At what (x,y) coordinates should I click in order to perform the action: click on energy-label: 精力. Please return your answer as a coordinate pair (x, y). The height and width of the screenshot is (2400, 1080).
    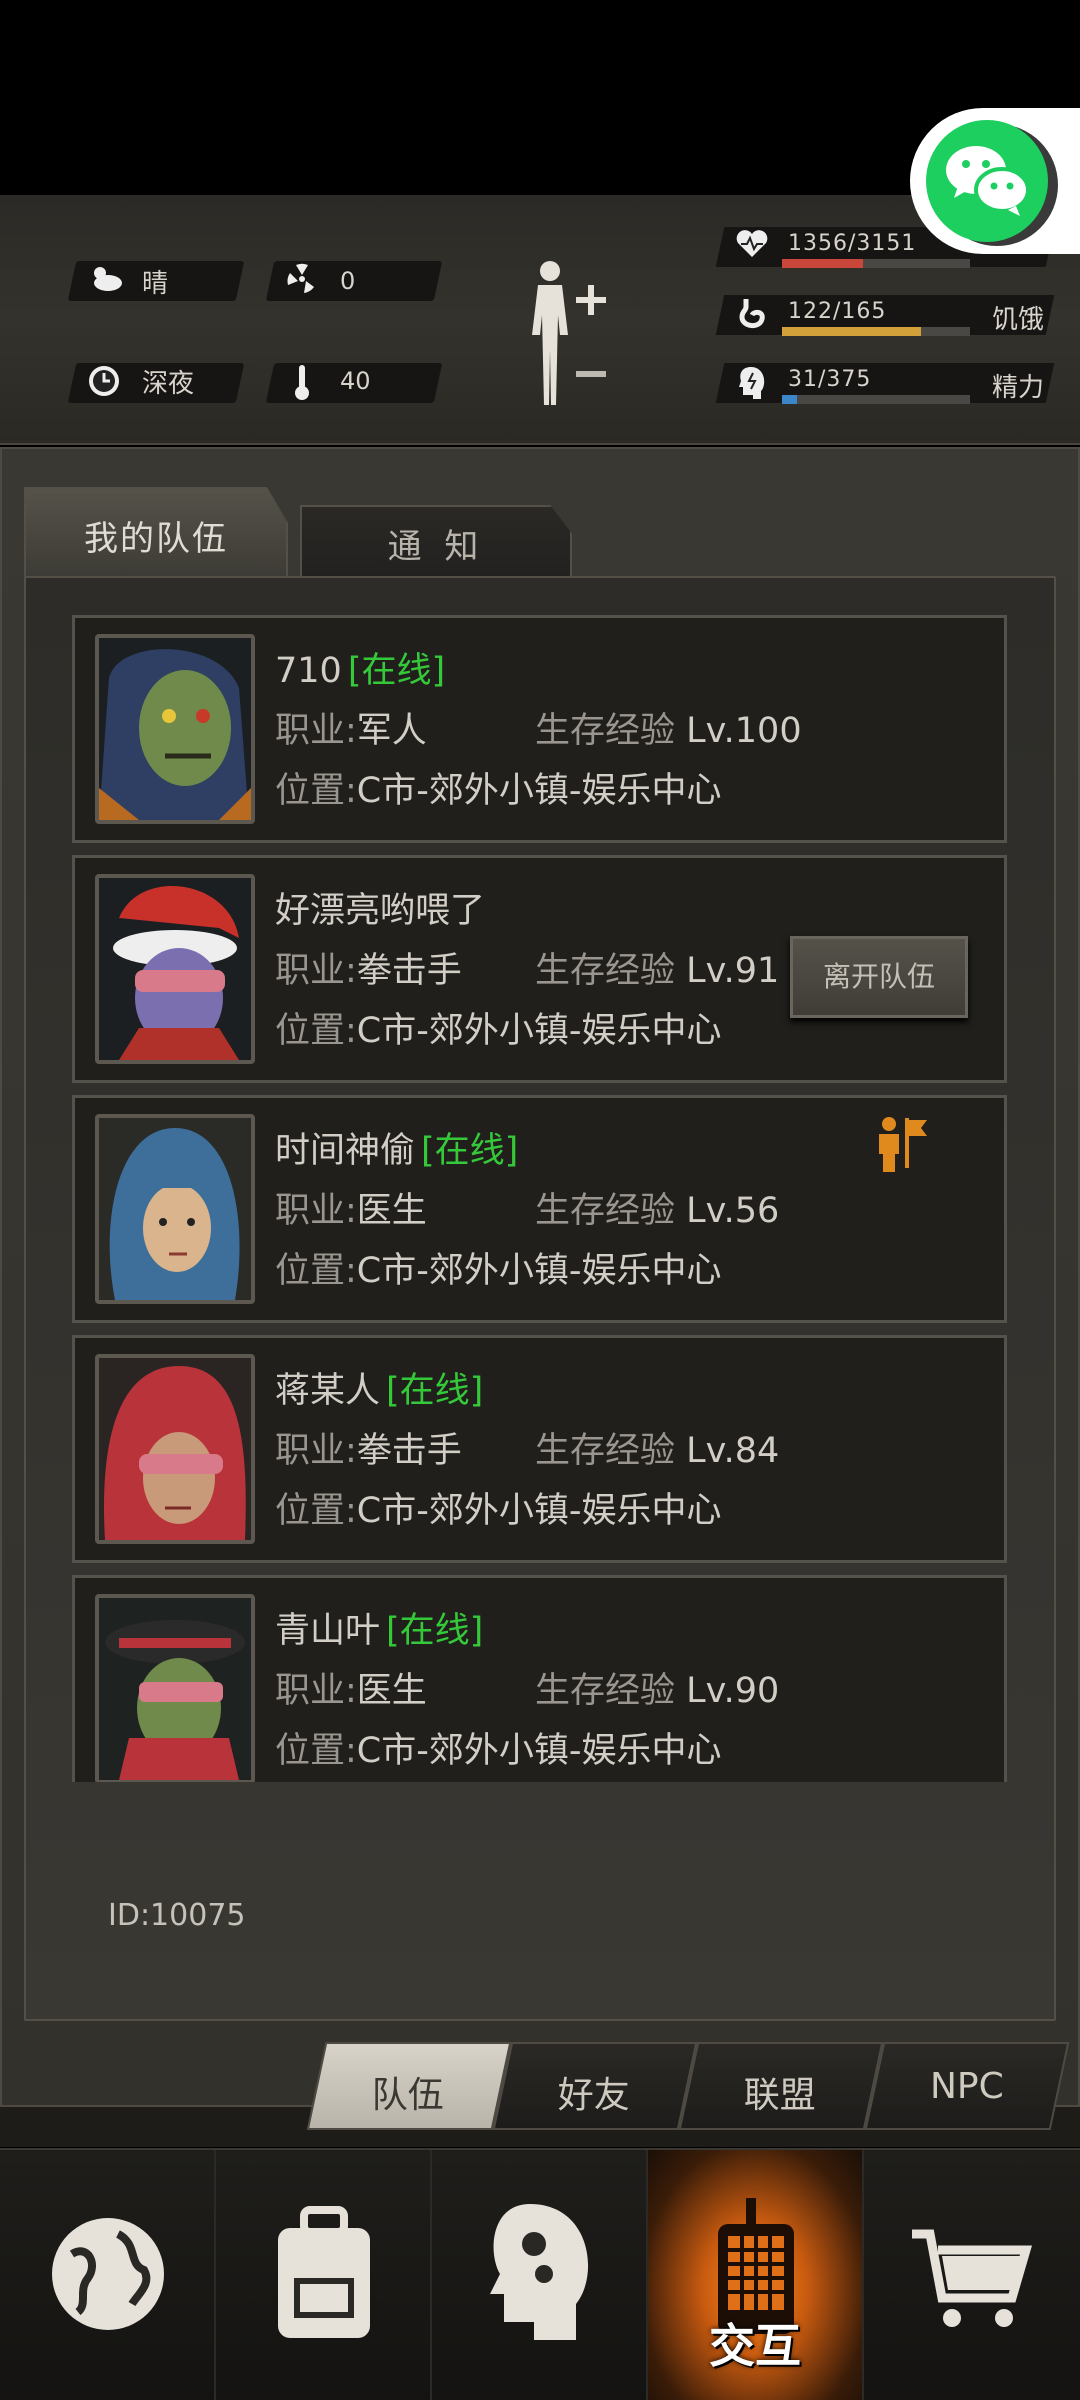
    Looking at the image, I should click on (1017, 388).